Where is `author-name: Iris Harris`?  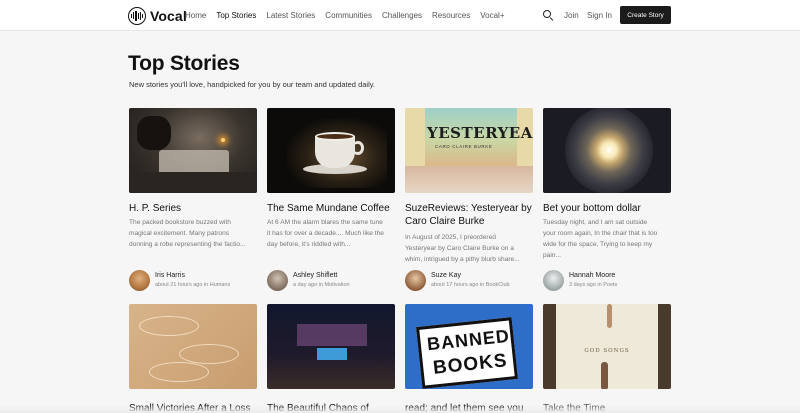
author-name: Iris Harris is located at coordinates (192, 276).